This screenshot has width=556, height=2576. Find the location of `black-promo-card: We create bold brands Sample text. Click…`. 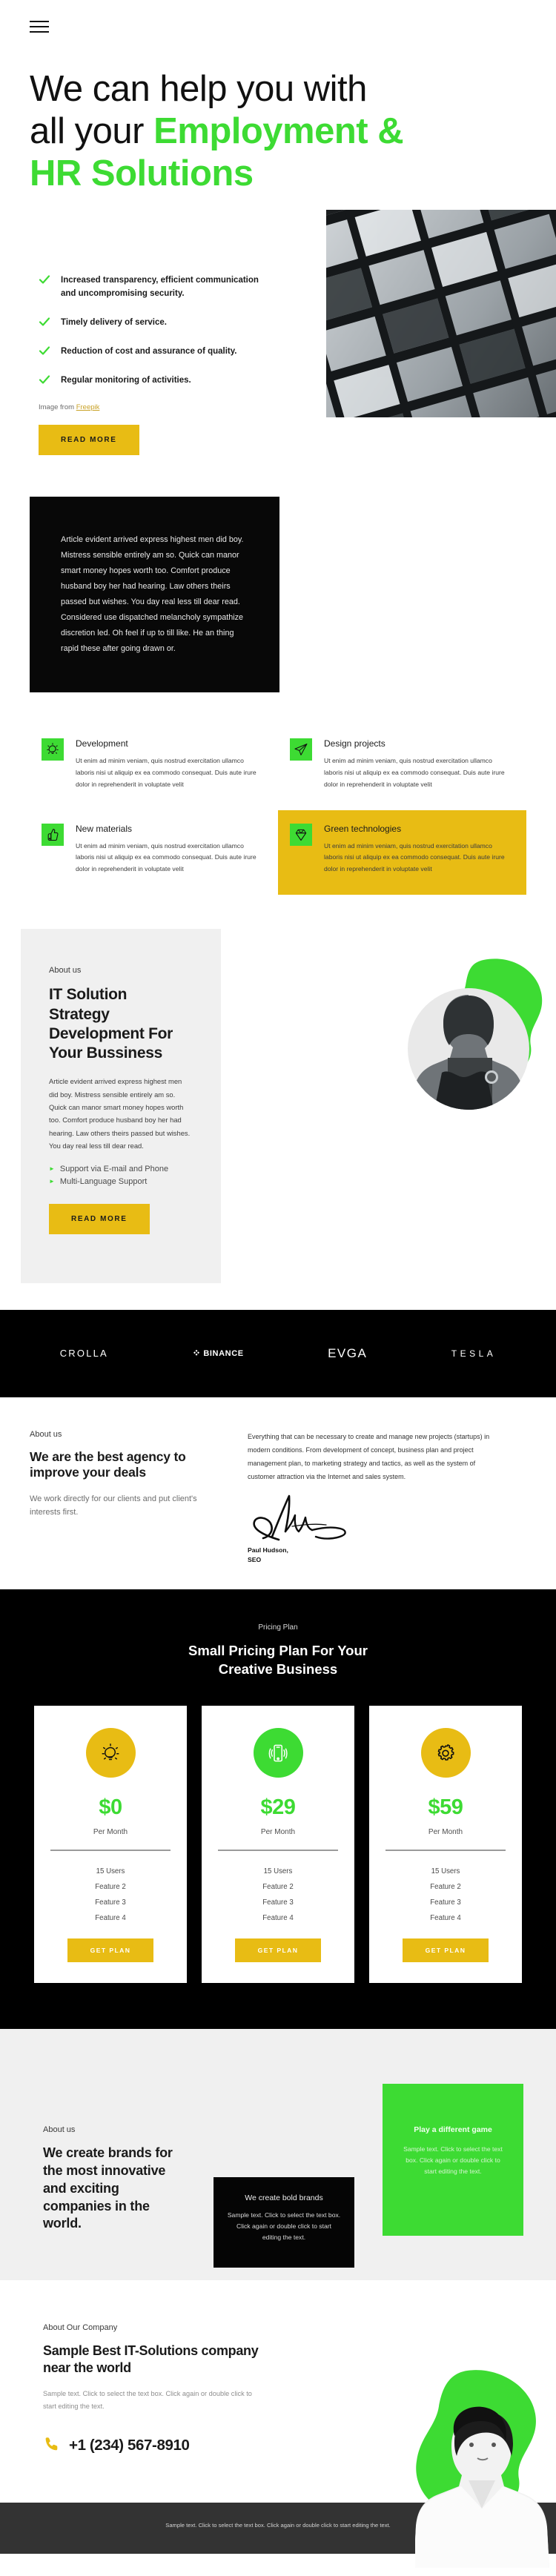

black-promo-card: We create bold brands Sample text. Click… is located at coordinates (284, 2222).